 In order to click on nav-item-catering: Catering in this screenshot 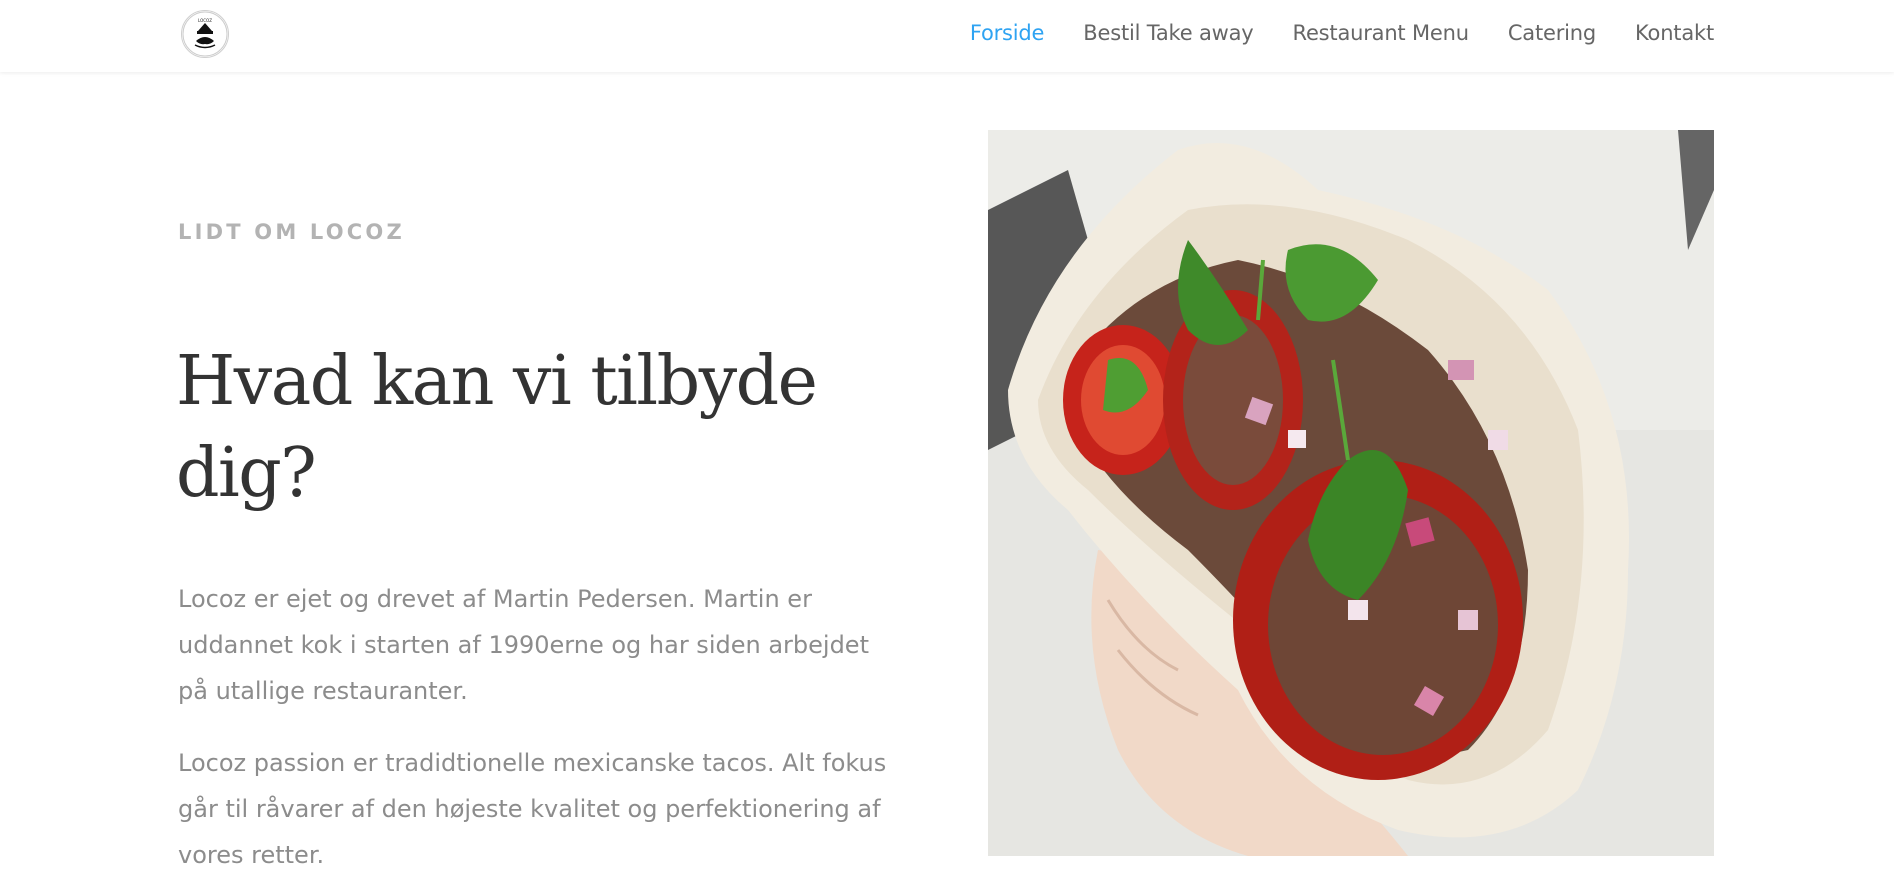, I will do `click(1552, 33)`.